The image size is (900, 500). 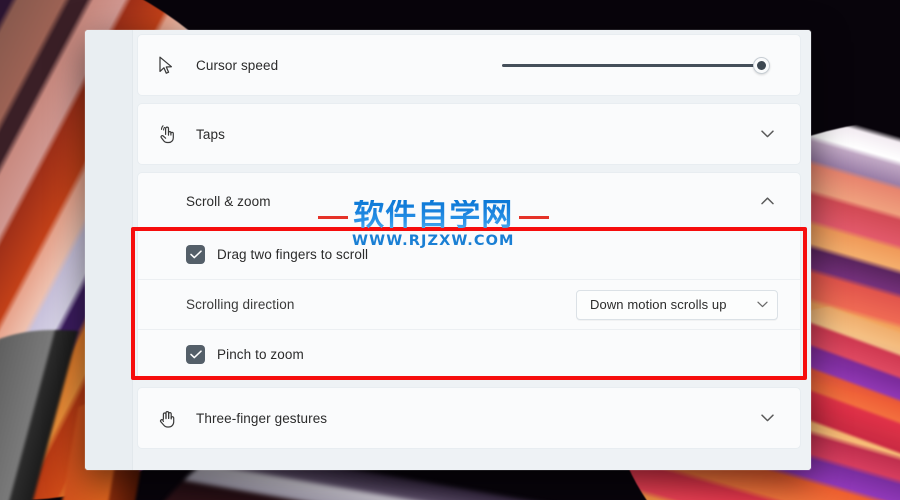 What do you see at coordinates (195, 254) in the screenshot?
I see `checkbox-drag-two-fingers-to-scroll` at bounding box center [195, 254].